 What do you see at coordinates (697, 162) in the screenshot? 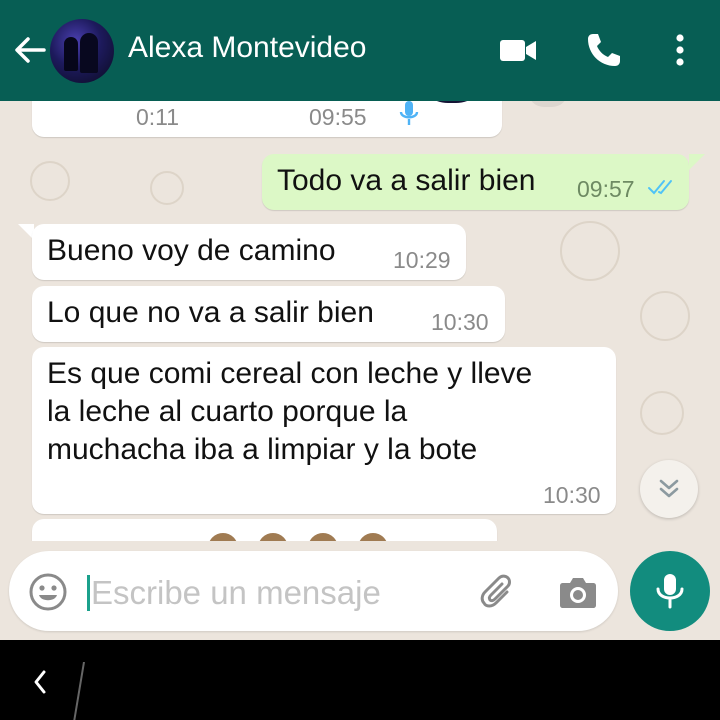
I see `bubble-tail` at bounding box center [697, 162].